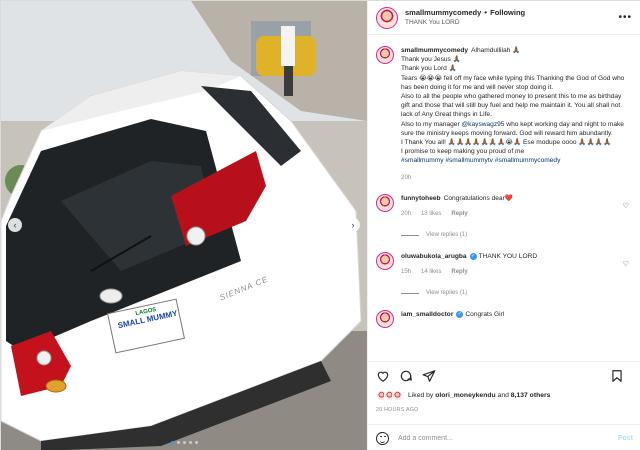  Describe the element at coordinates (434, 50) in the screenshot. I see `caption-username: smallmummycomedy` at that location.